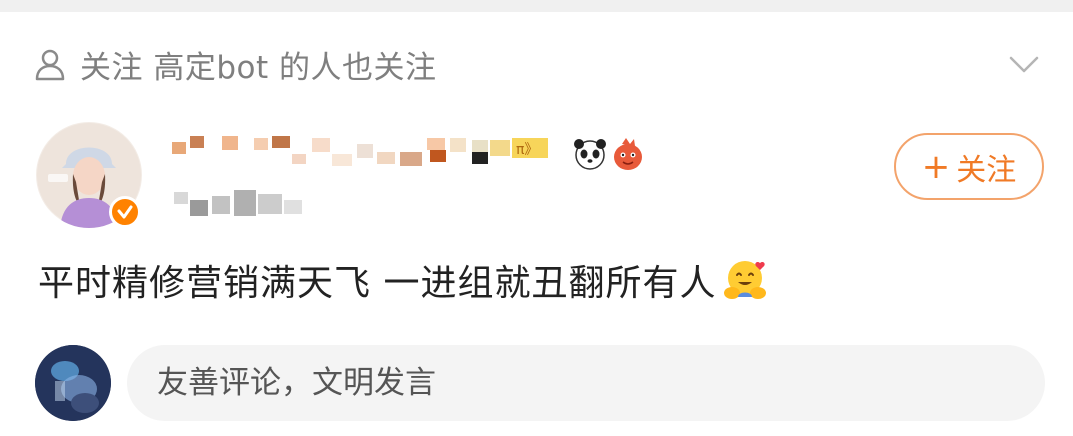 The width and height of the screenshot is (1073, 436). I want to click on chevron-down-icon, so click(1024, 64).